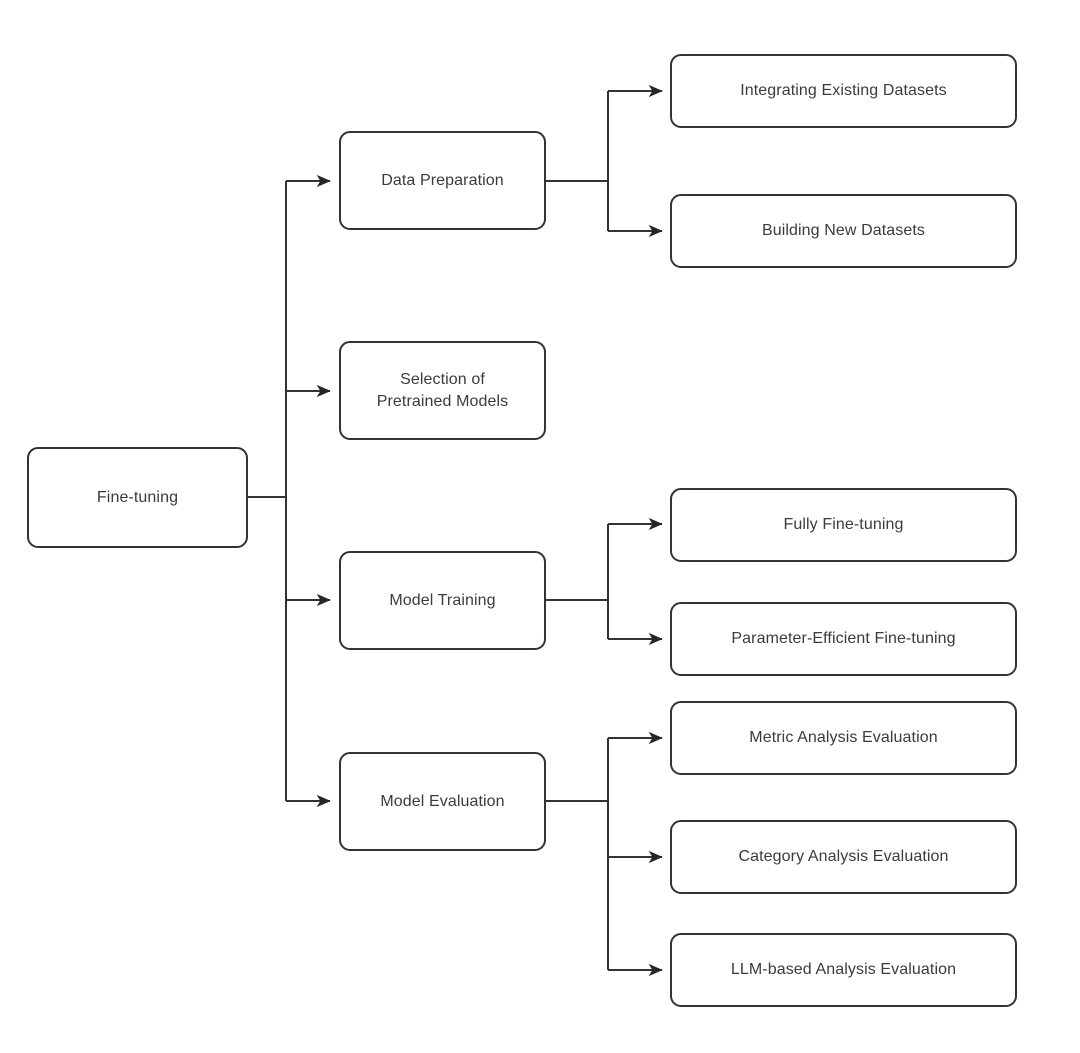  I want to click on node-metric-analysis-evaluation: Metric Analysis Evaluation, so click(843, 738).